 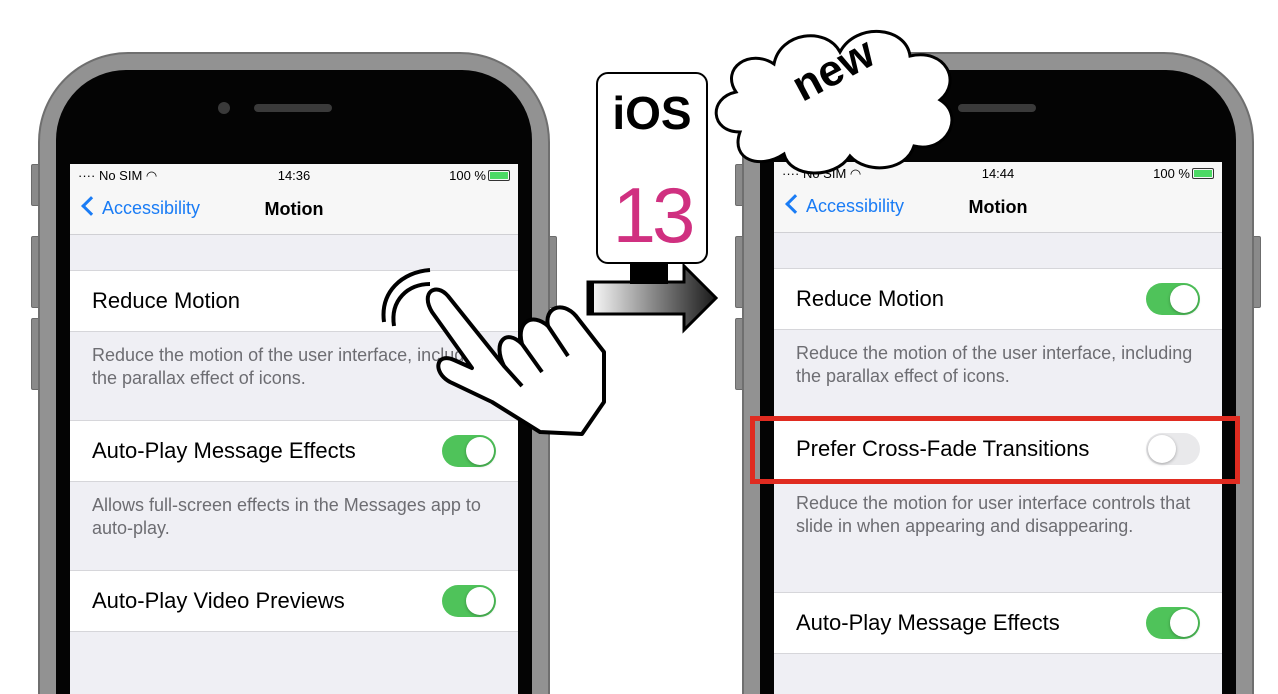 I want to click on row-reduce-motion: Reduce Motion, so click(x=998, y=299).